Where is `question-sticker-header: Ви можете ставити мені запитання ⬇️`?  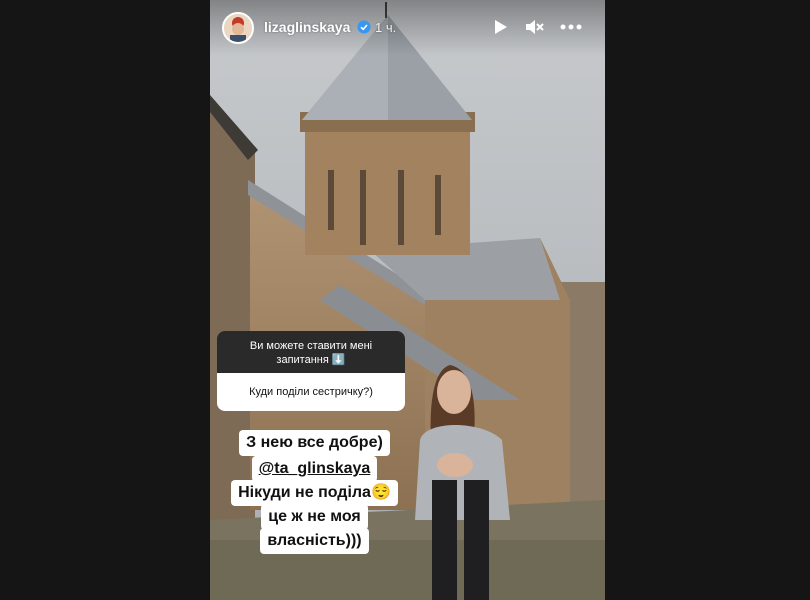
question-sticker-header: Ви можете ставити мені запитання ⬇️ is located at coordinates (311, 352).